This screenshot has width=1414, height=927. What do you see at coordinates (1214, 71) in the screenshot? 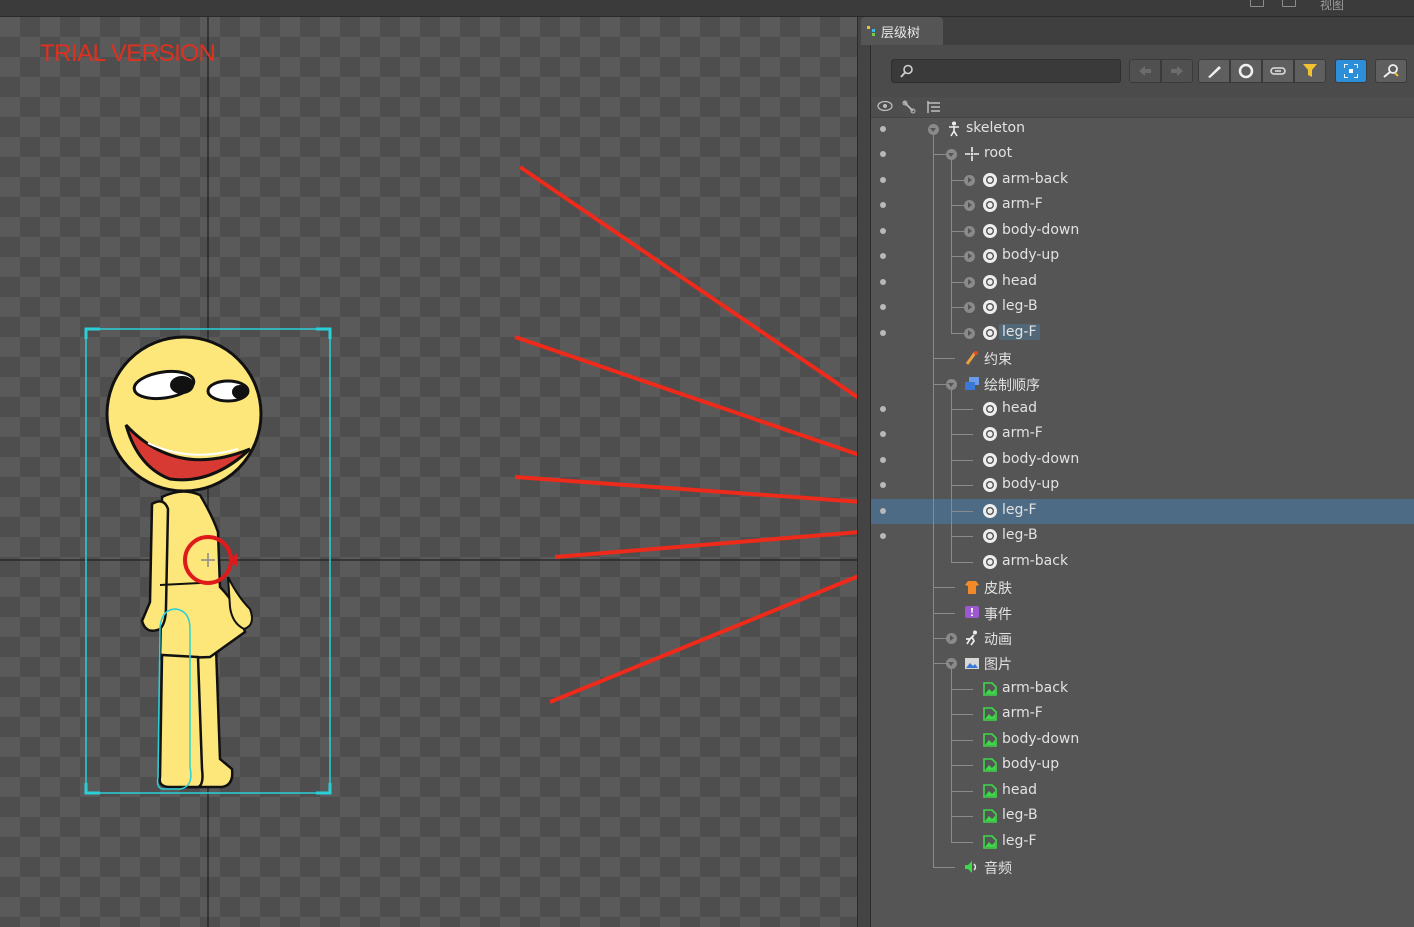
I see `show-bones-button` at bounding box center [1214, 71].